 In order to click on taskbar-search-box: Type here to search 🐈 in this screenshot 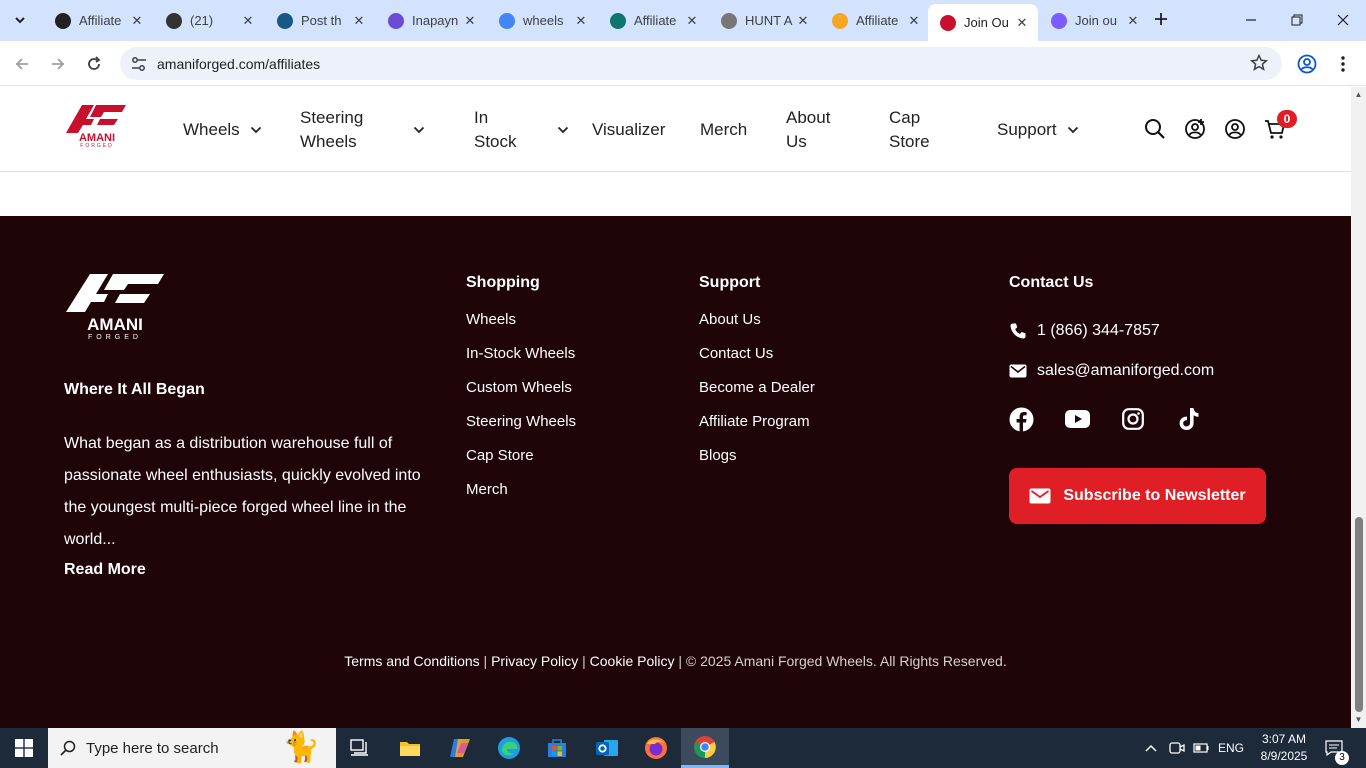, I will do `click(192, 748)`.